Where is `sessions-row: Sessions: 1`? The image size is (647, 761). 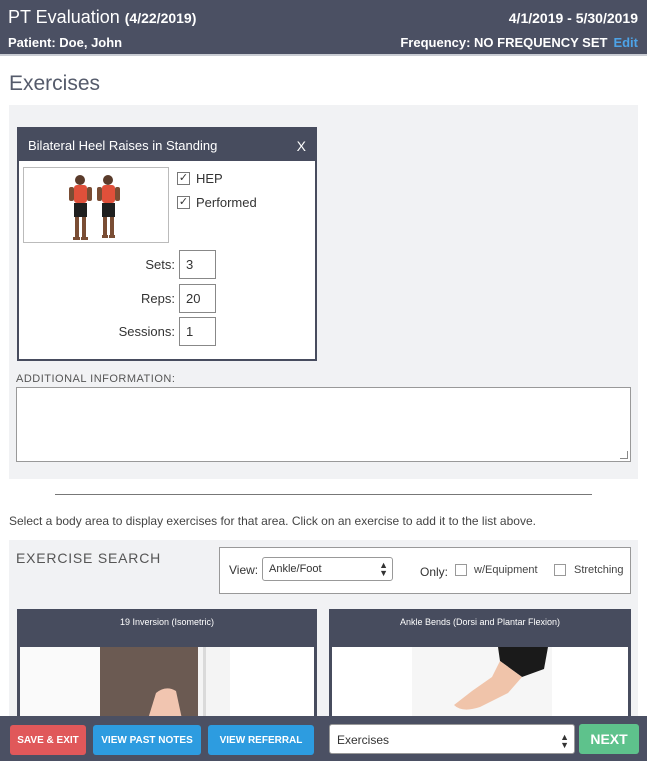
sessions-row: Sessions: 1 is located at coordinates (167, 331).